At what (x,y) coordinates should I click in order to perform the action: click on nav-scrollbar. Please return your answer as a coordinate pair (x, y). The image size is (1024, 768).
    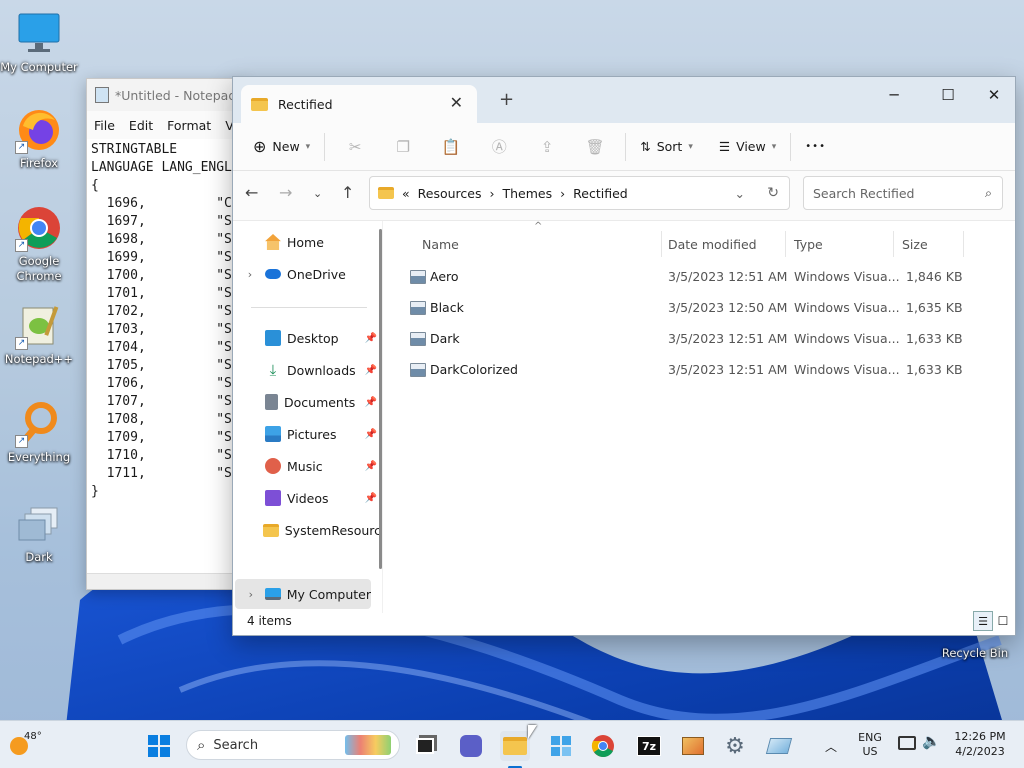
    Looking at the image, I should click on (380, 399).